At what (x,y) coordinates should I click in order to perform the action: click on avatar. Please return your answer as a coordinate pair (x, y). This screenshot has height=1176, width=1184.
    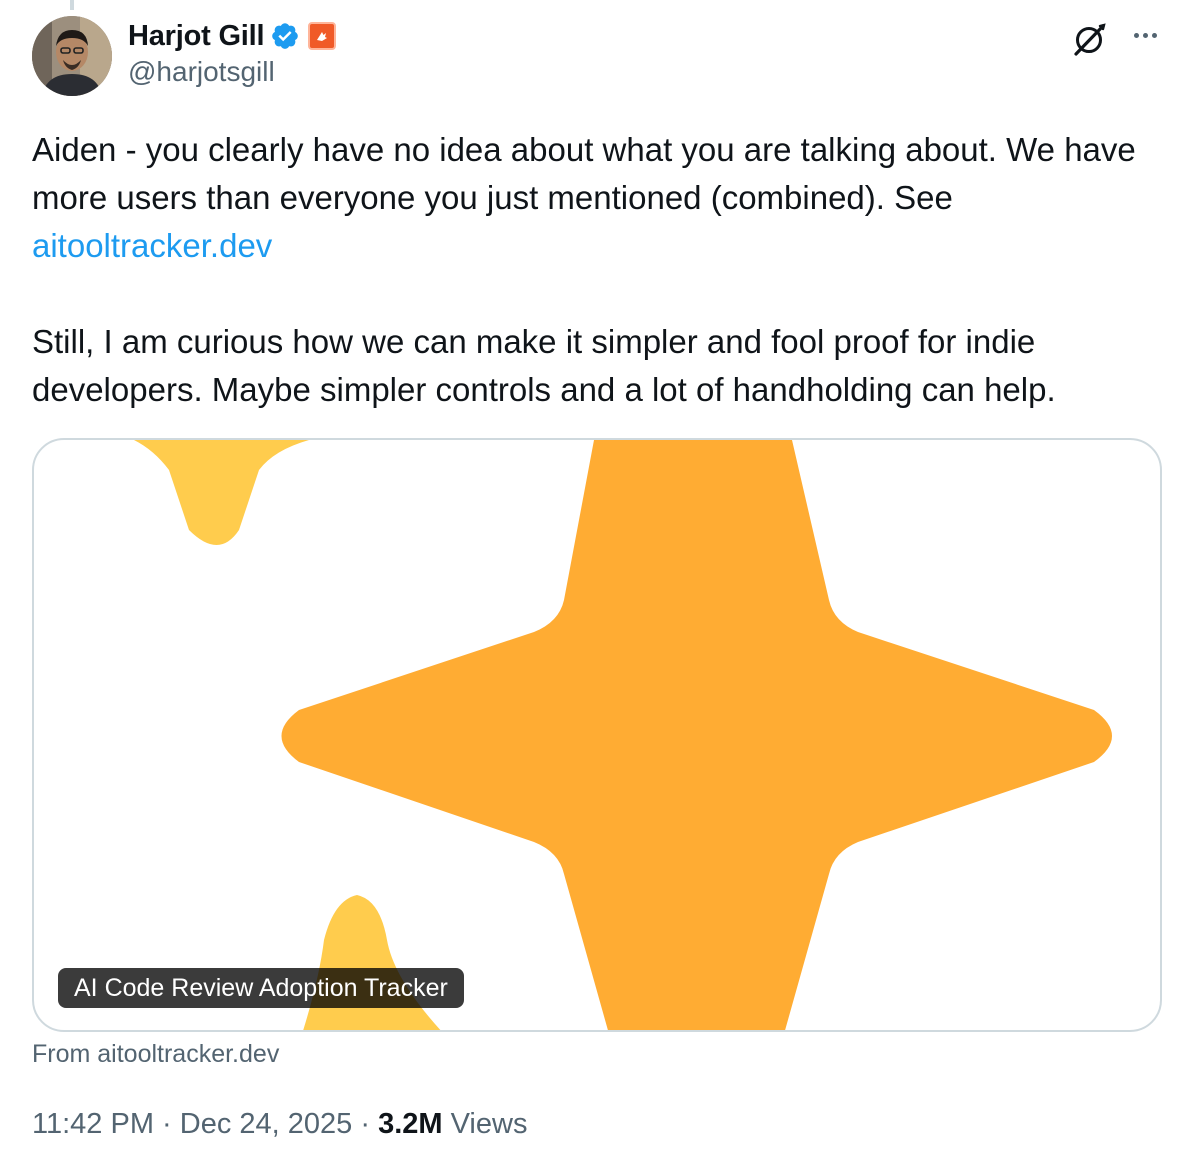
    Looking at the image, I should click on (72, 56).